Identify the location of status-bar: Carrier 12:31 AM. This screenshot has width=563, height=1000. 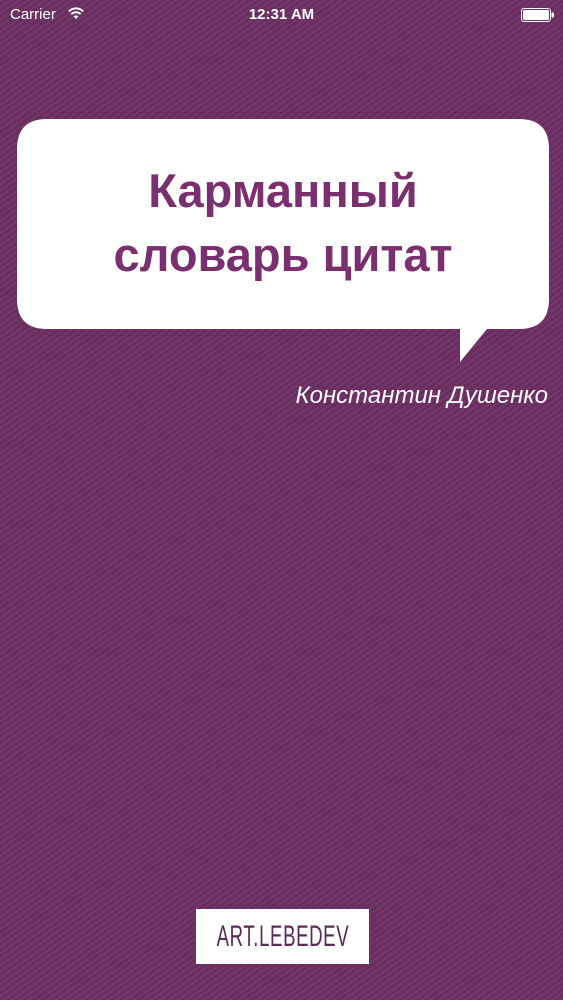
(281, 15).